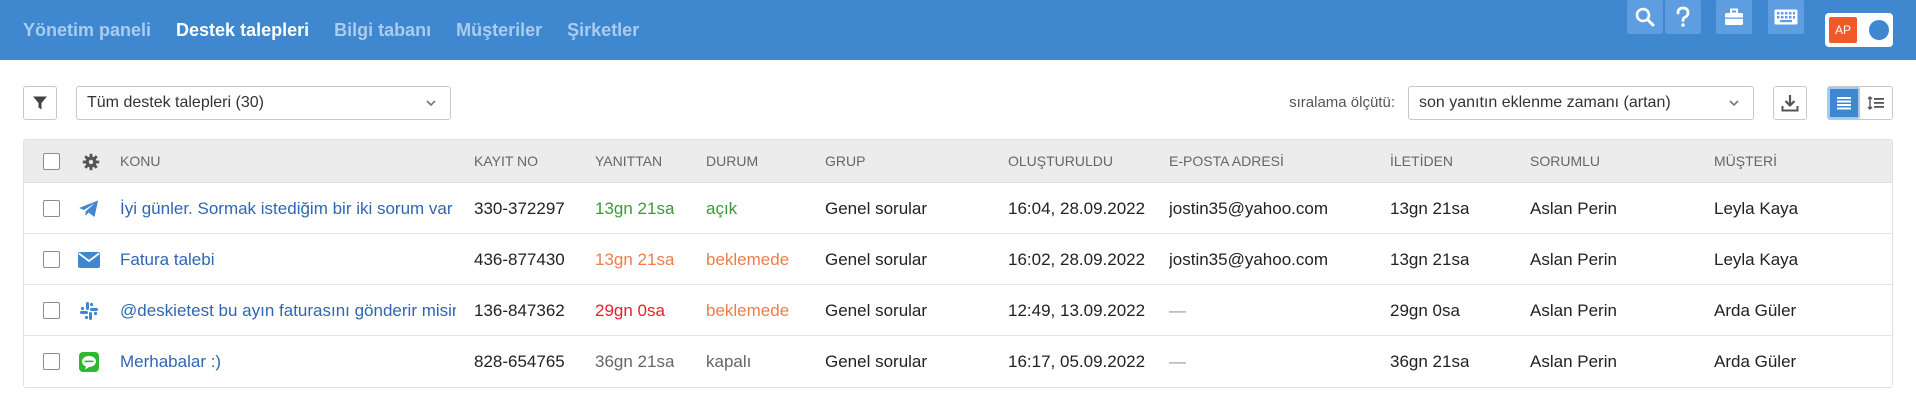 The height and width of the screenshot is (410, 1916). Describe the element at coordinates (288, 361) in the screenshot. I see `ticket-subject-link: Merhabalar :)` at that location.